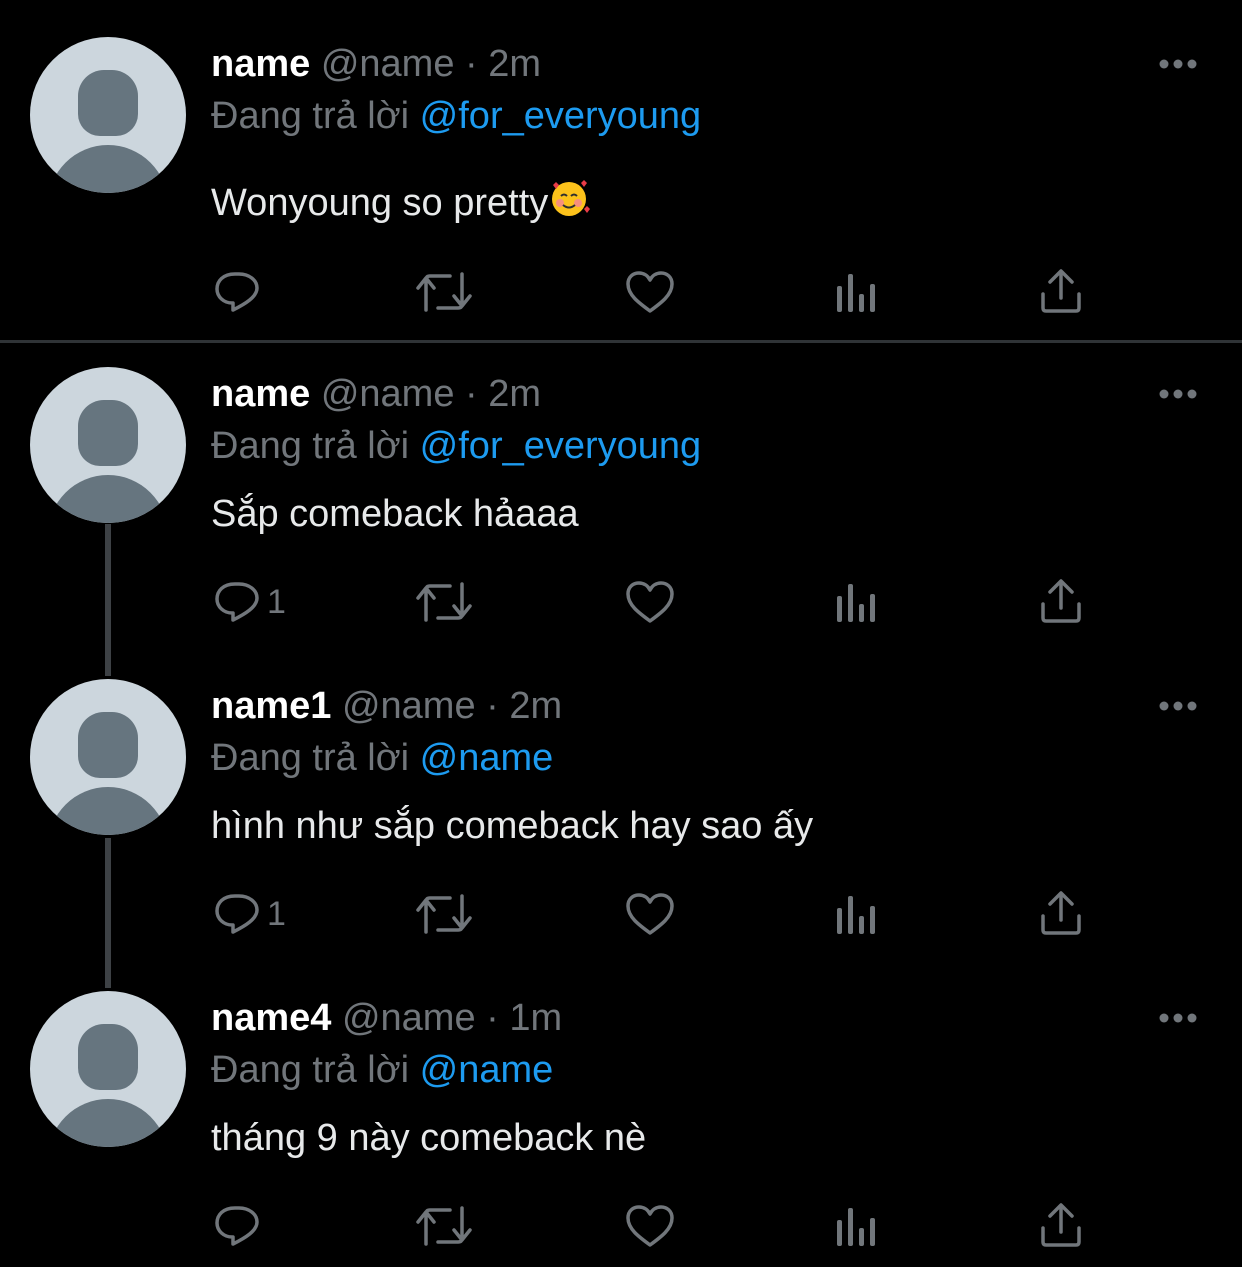 The height and width of the screenshot is (1267, 1242). I want to click on smiling-face-with-hearts-icon, so click(571, 198).